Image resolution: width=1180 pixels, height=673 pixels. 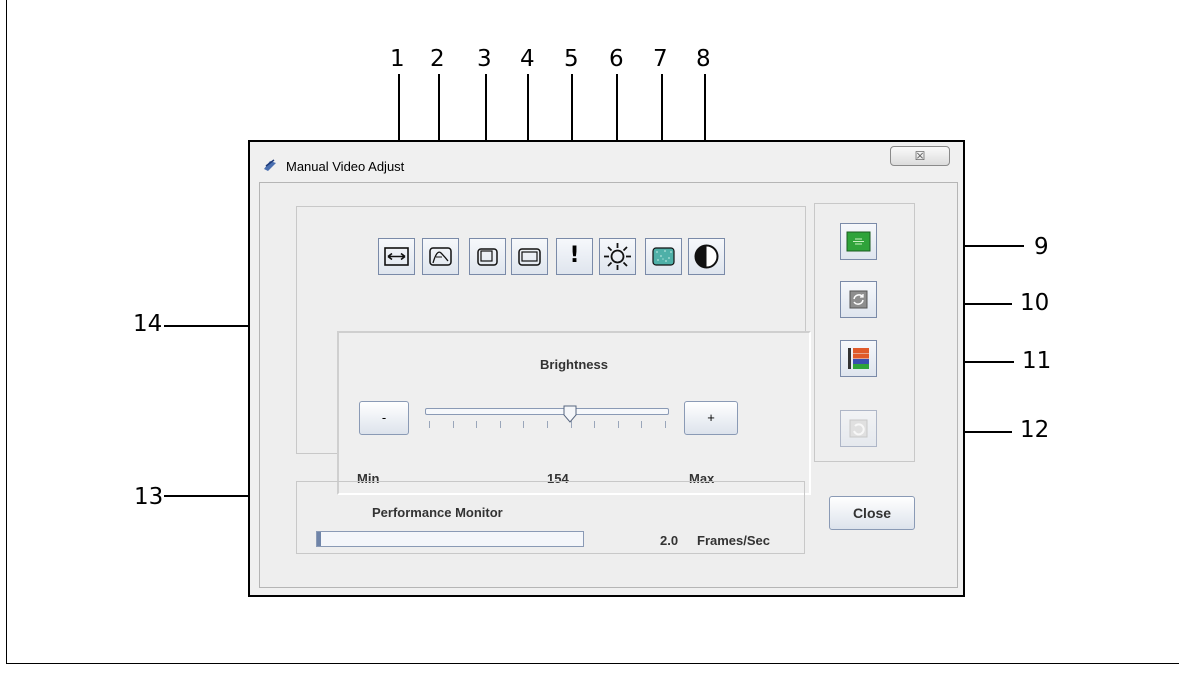 I want to click on noise-button, so click(x=663, y=256).